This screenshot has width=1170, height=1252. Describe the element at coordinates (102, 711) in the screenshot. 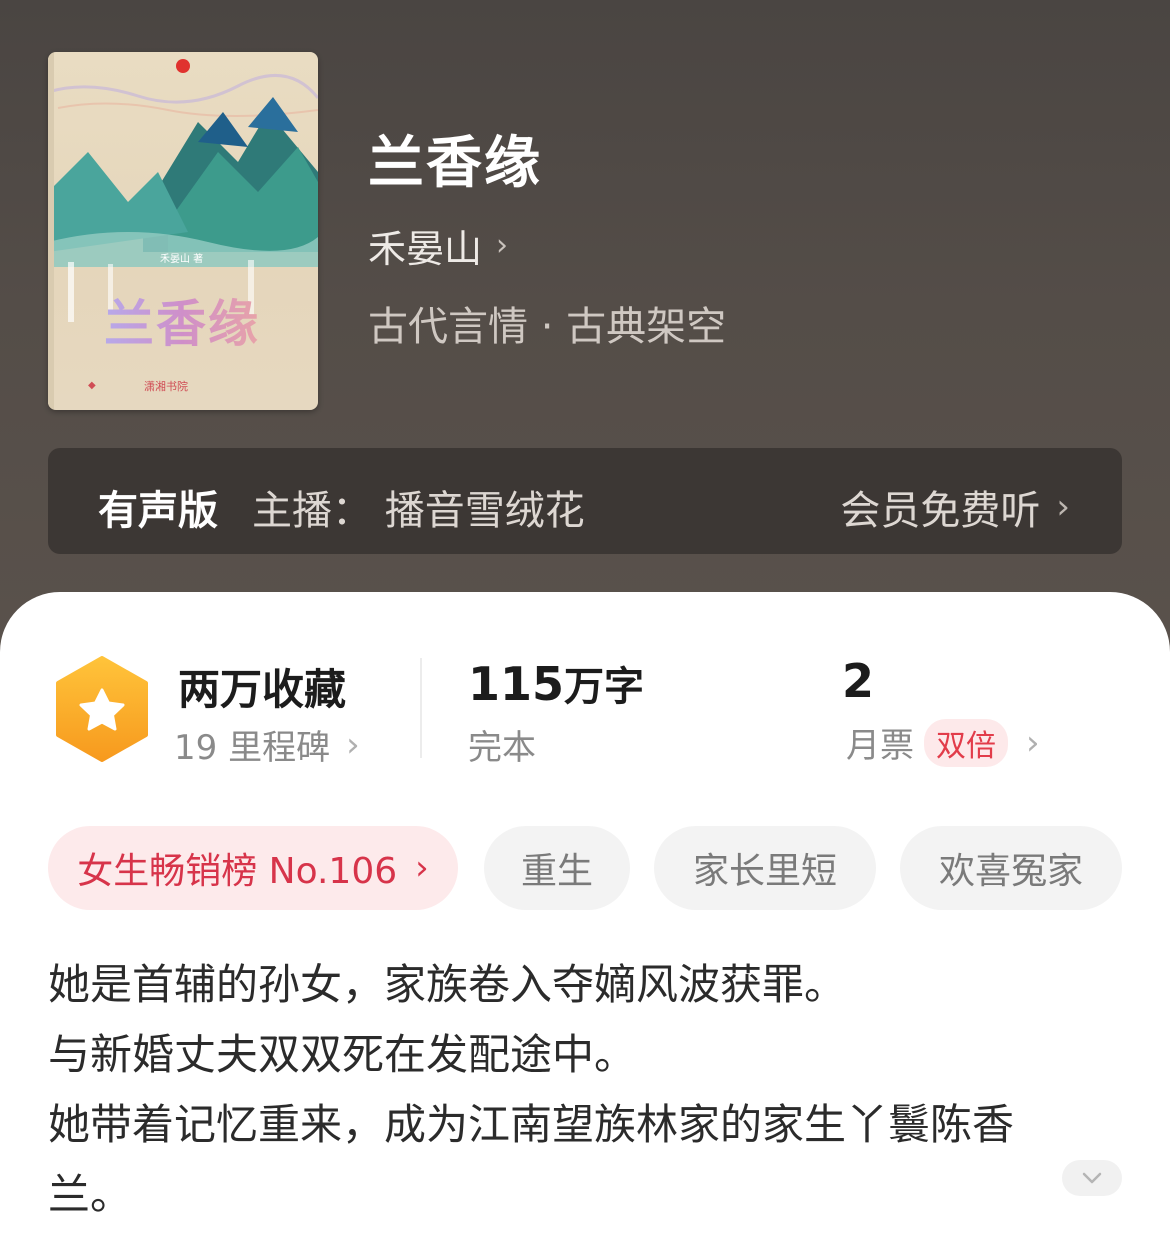

I see `star-badge-icon` at that location.